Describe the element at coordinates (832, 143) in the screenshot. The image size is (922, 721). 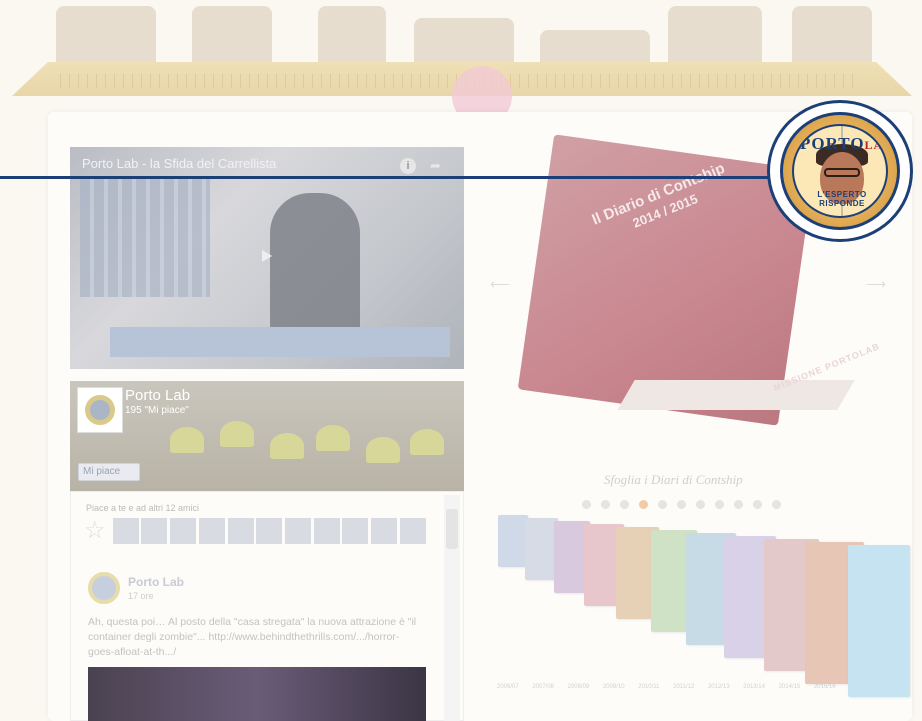
I see `badge-top-word: PORTO` at that location.